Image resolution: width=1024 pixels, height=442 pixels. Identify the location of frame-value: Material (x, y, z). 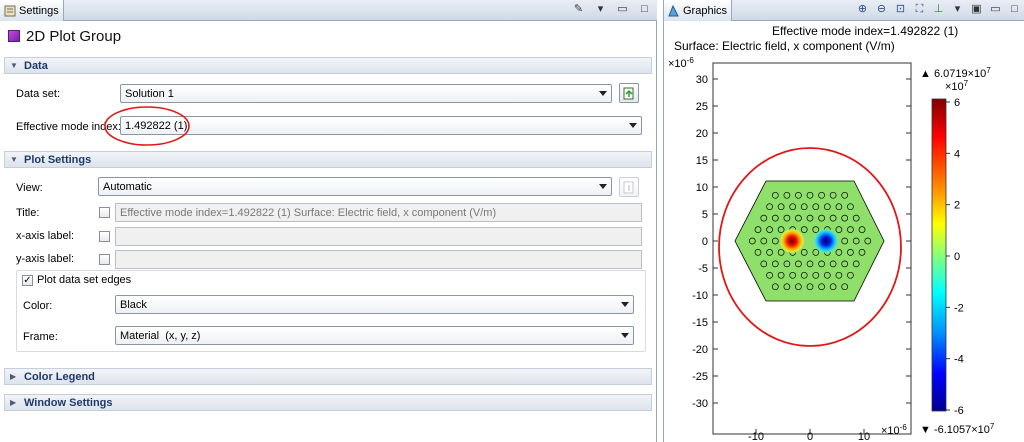
(160, 335).